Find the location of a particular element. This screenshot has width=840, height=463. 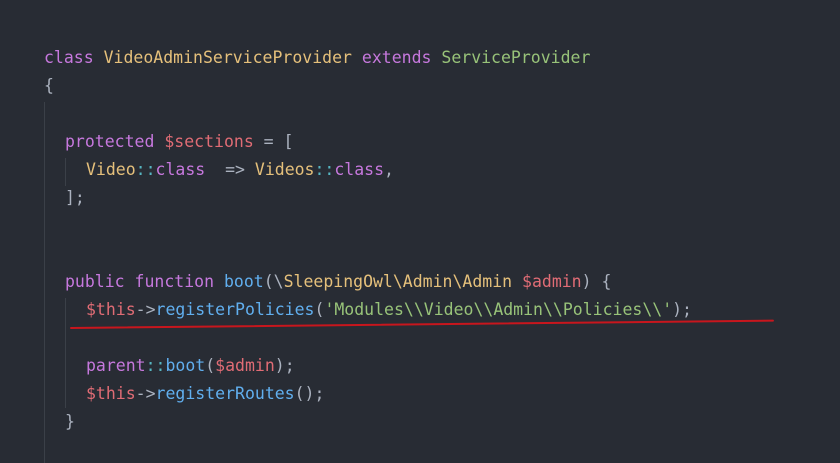

keyword-parent: parent is located at coordinates (116, 365).